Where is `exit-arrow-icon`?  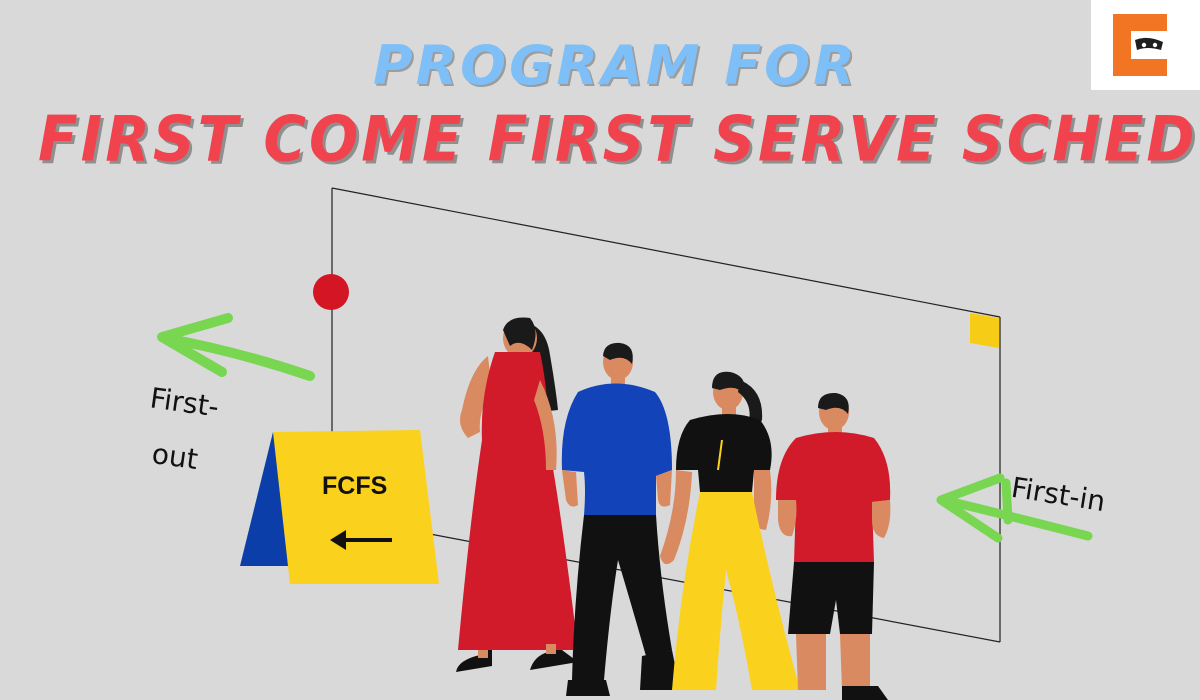 exit-arrow-icon is located at coordinates (236, 347).